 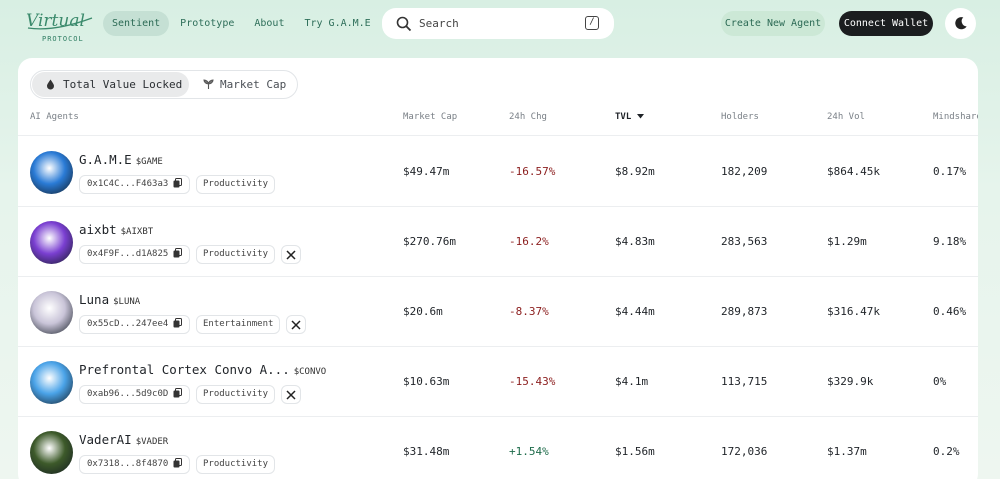 I want to click on mindshare-value: 0%, so click(x=940, y=381).